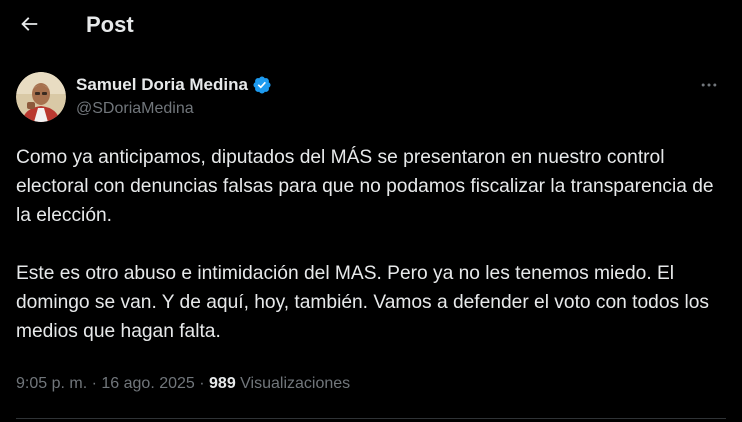  What do you see at coordinates (371, 418) in the screenshot?
I see `divider` at bounding box center [371, 418].